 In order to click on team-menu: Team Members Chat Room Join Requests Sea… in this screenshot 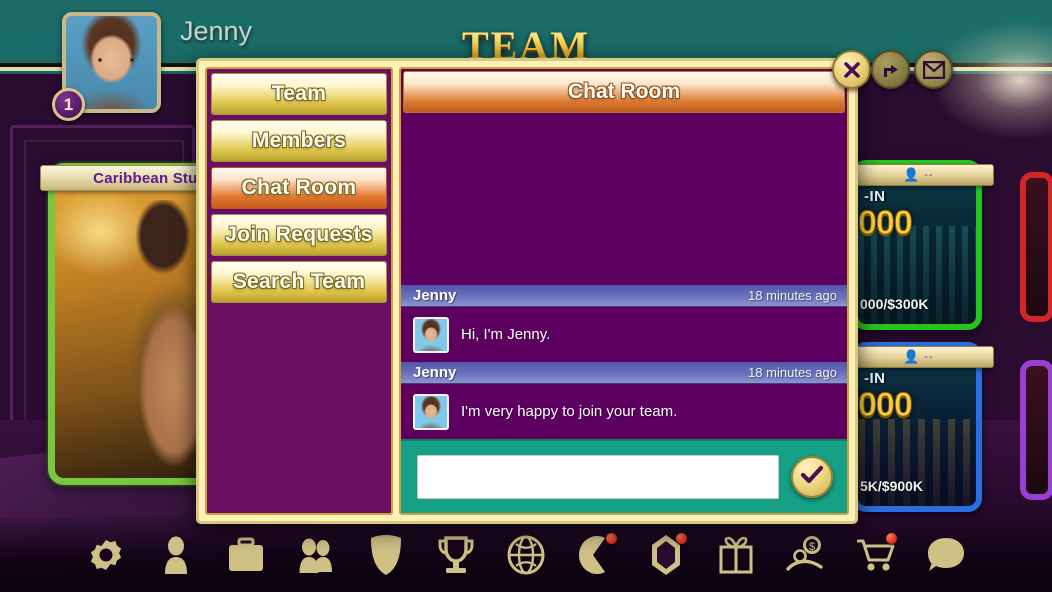, I will do `click(299, 291)`.